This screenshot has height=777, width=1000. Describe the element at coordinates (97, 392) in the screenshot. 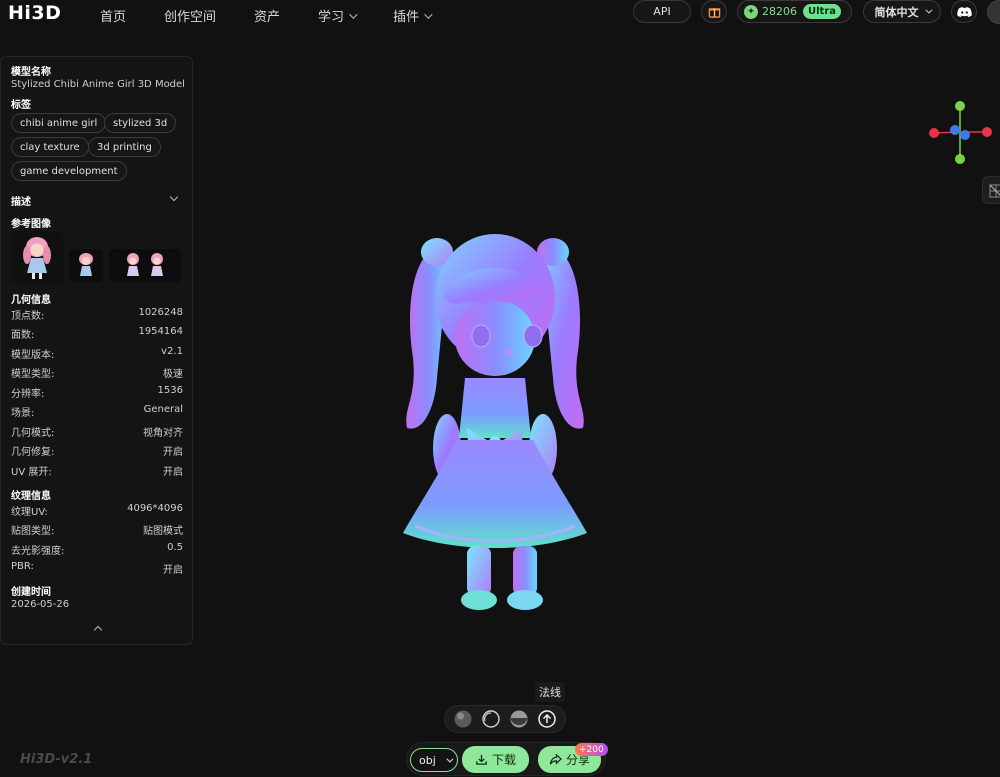

I see `geometry-row: 分辨率: 1536` at that location.